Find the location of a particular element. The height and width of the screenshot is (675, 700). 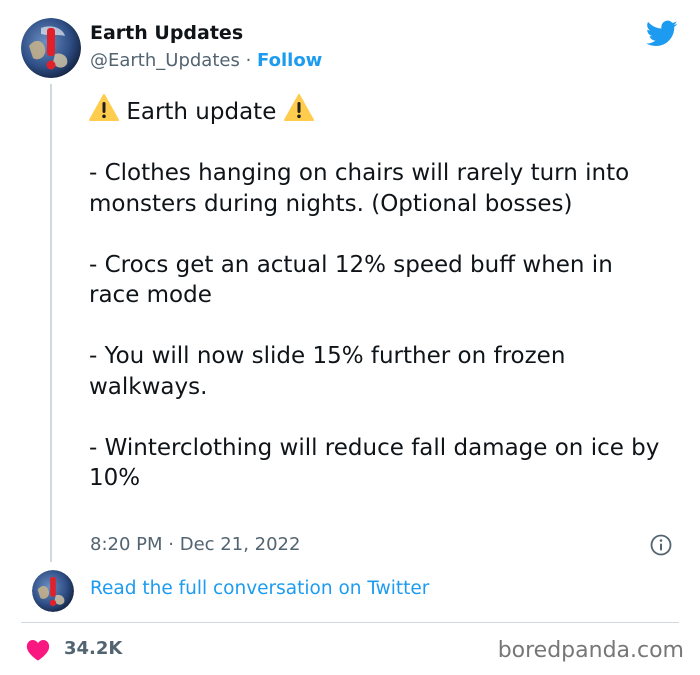

watermark: boredpanda.com is located at coordinates (590, 650).